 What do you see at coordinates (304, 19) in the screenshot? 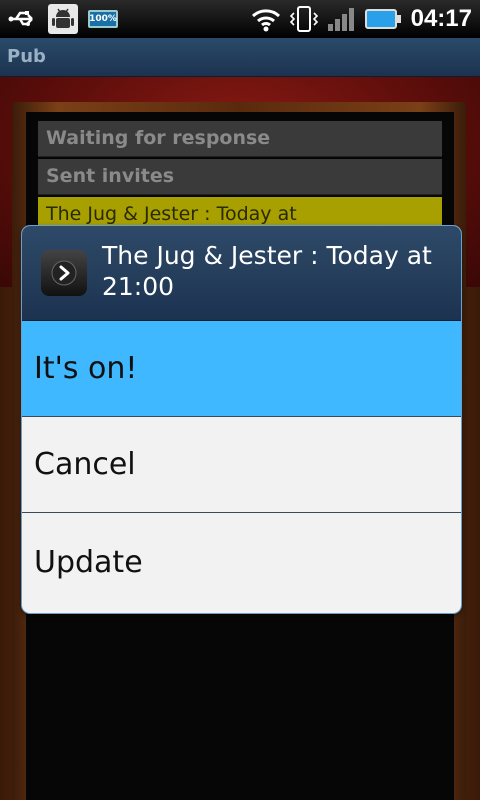
I see `vibrate-icon` at bounding box center [304, 19].